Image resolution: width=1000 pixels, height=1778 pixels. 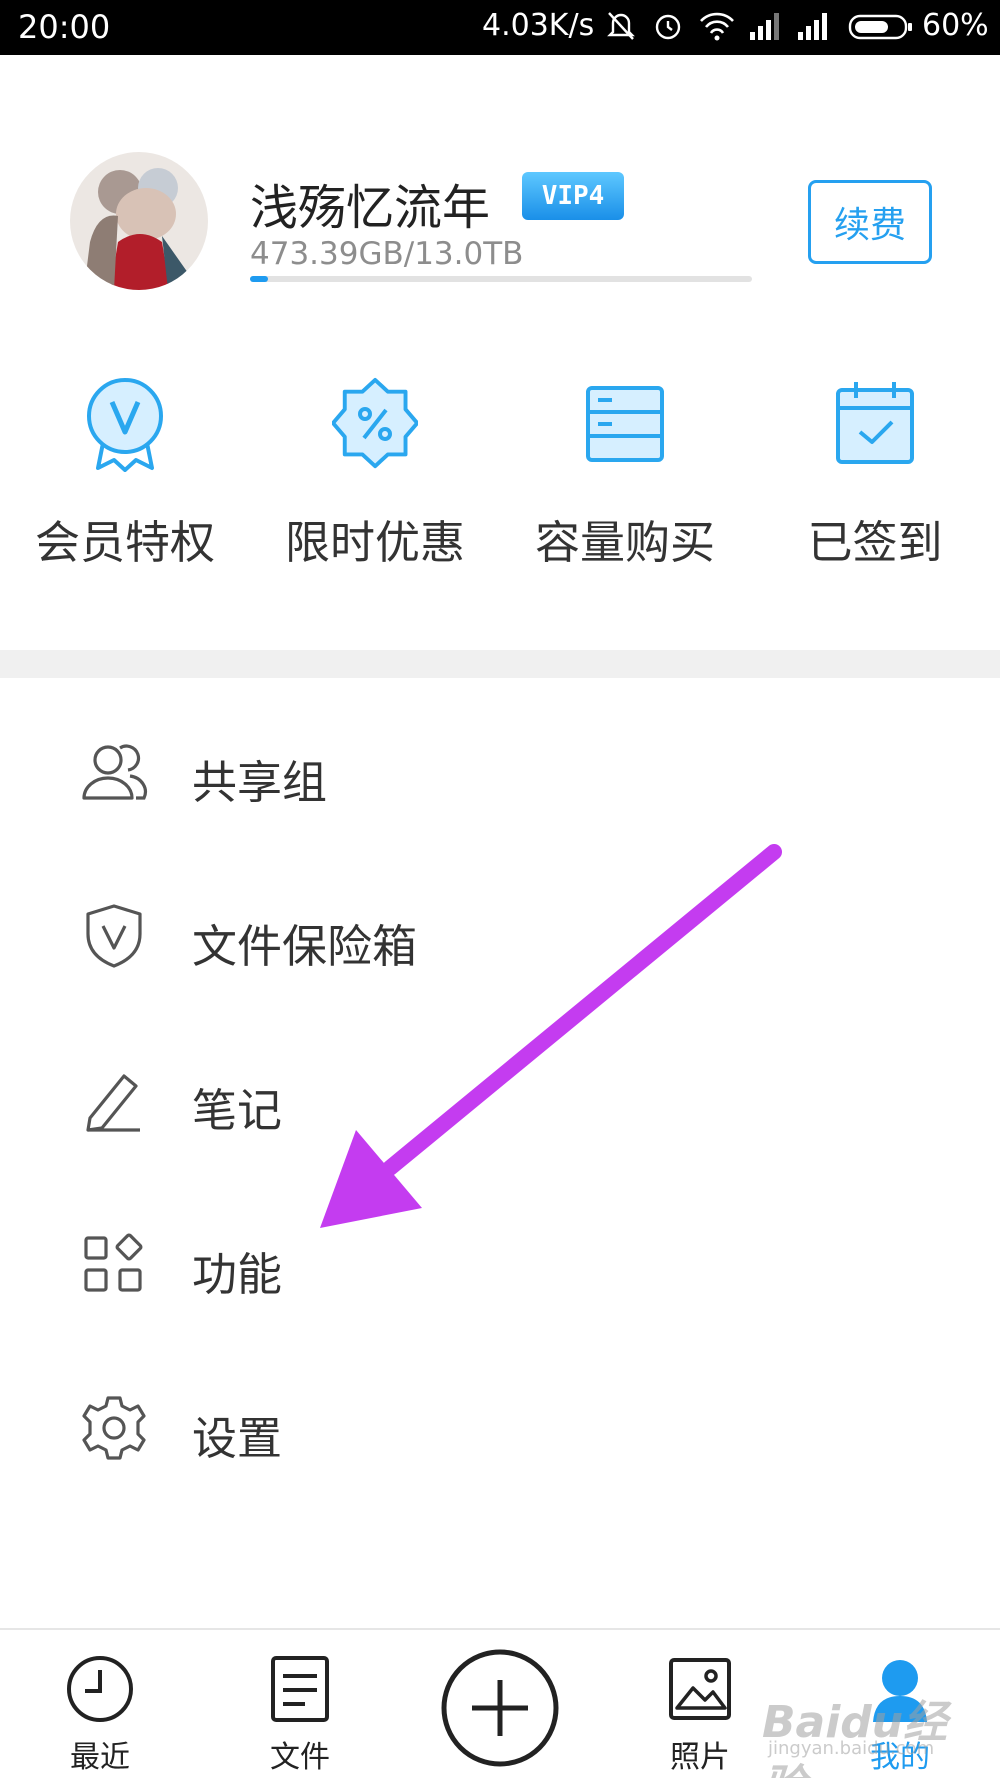 I want to click on baidu-watermark: Baidu经验 jingyan.baidu.com, so click(x=857, y=1732).